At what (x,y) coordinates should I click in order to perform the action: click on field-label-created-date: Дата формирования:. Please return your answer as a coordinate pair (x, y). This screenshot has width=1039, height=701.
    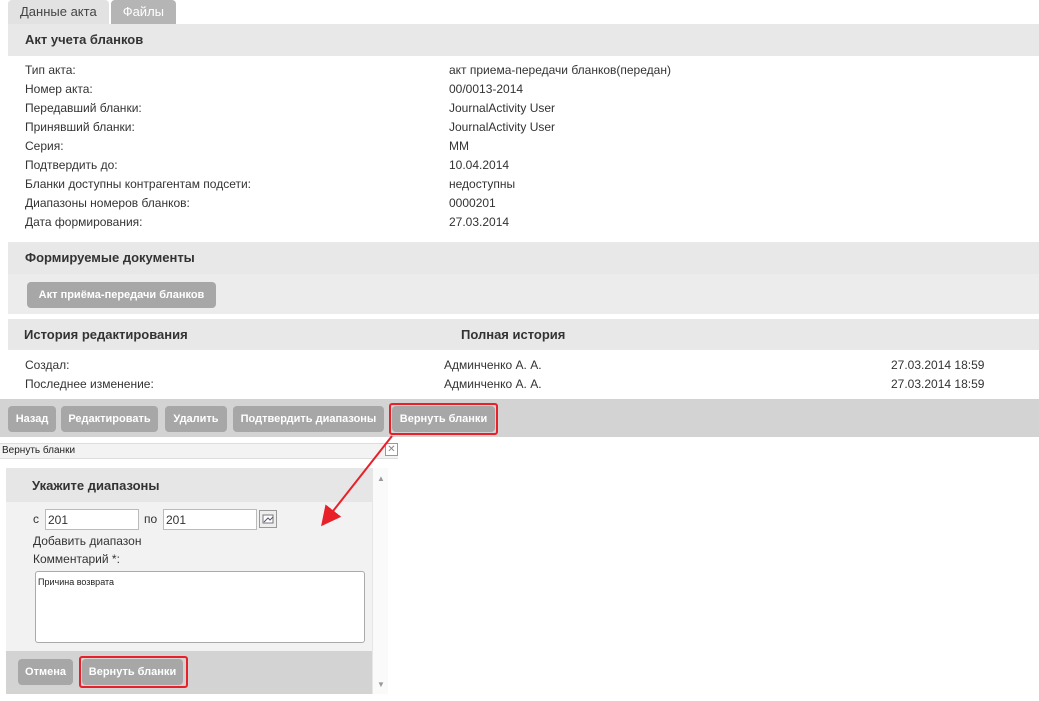
    Looking at the image, I should click on (84, 222).